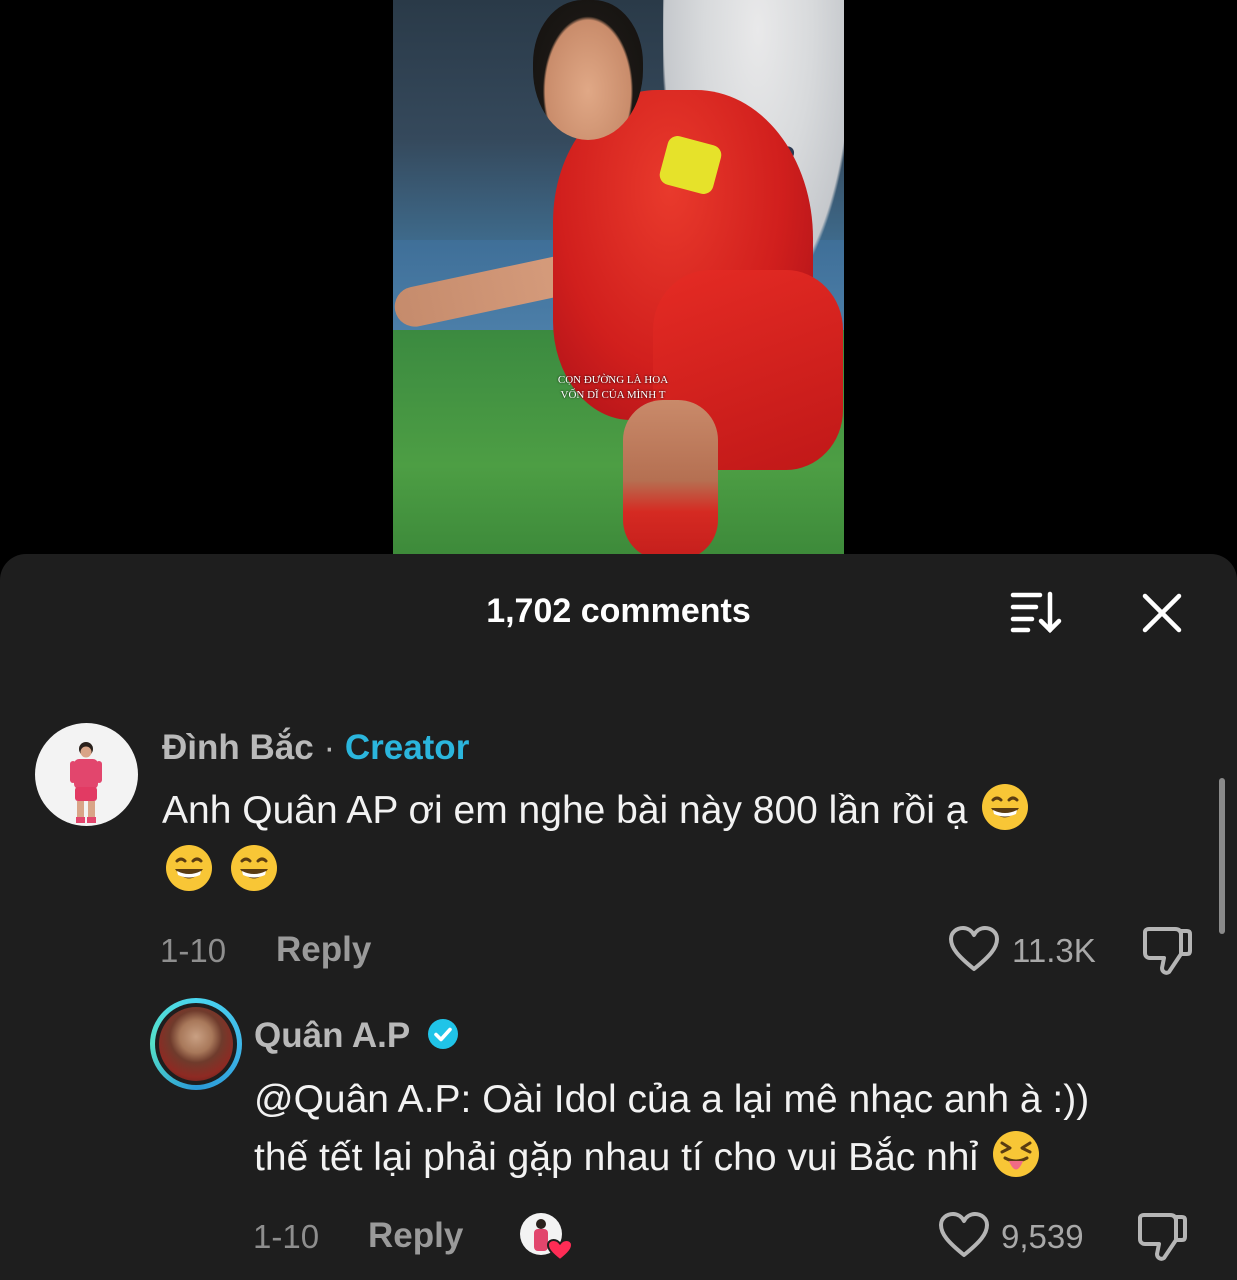 The image size is (1237, 1280). I want to click on comment-author: Quân A.P, so click(332, 1035).